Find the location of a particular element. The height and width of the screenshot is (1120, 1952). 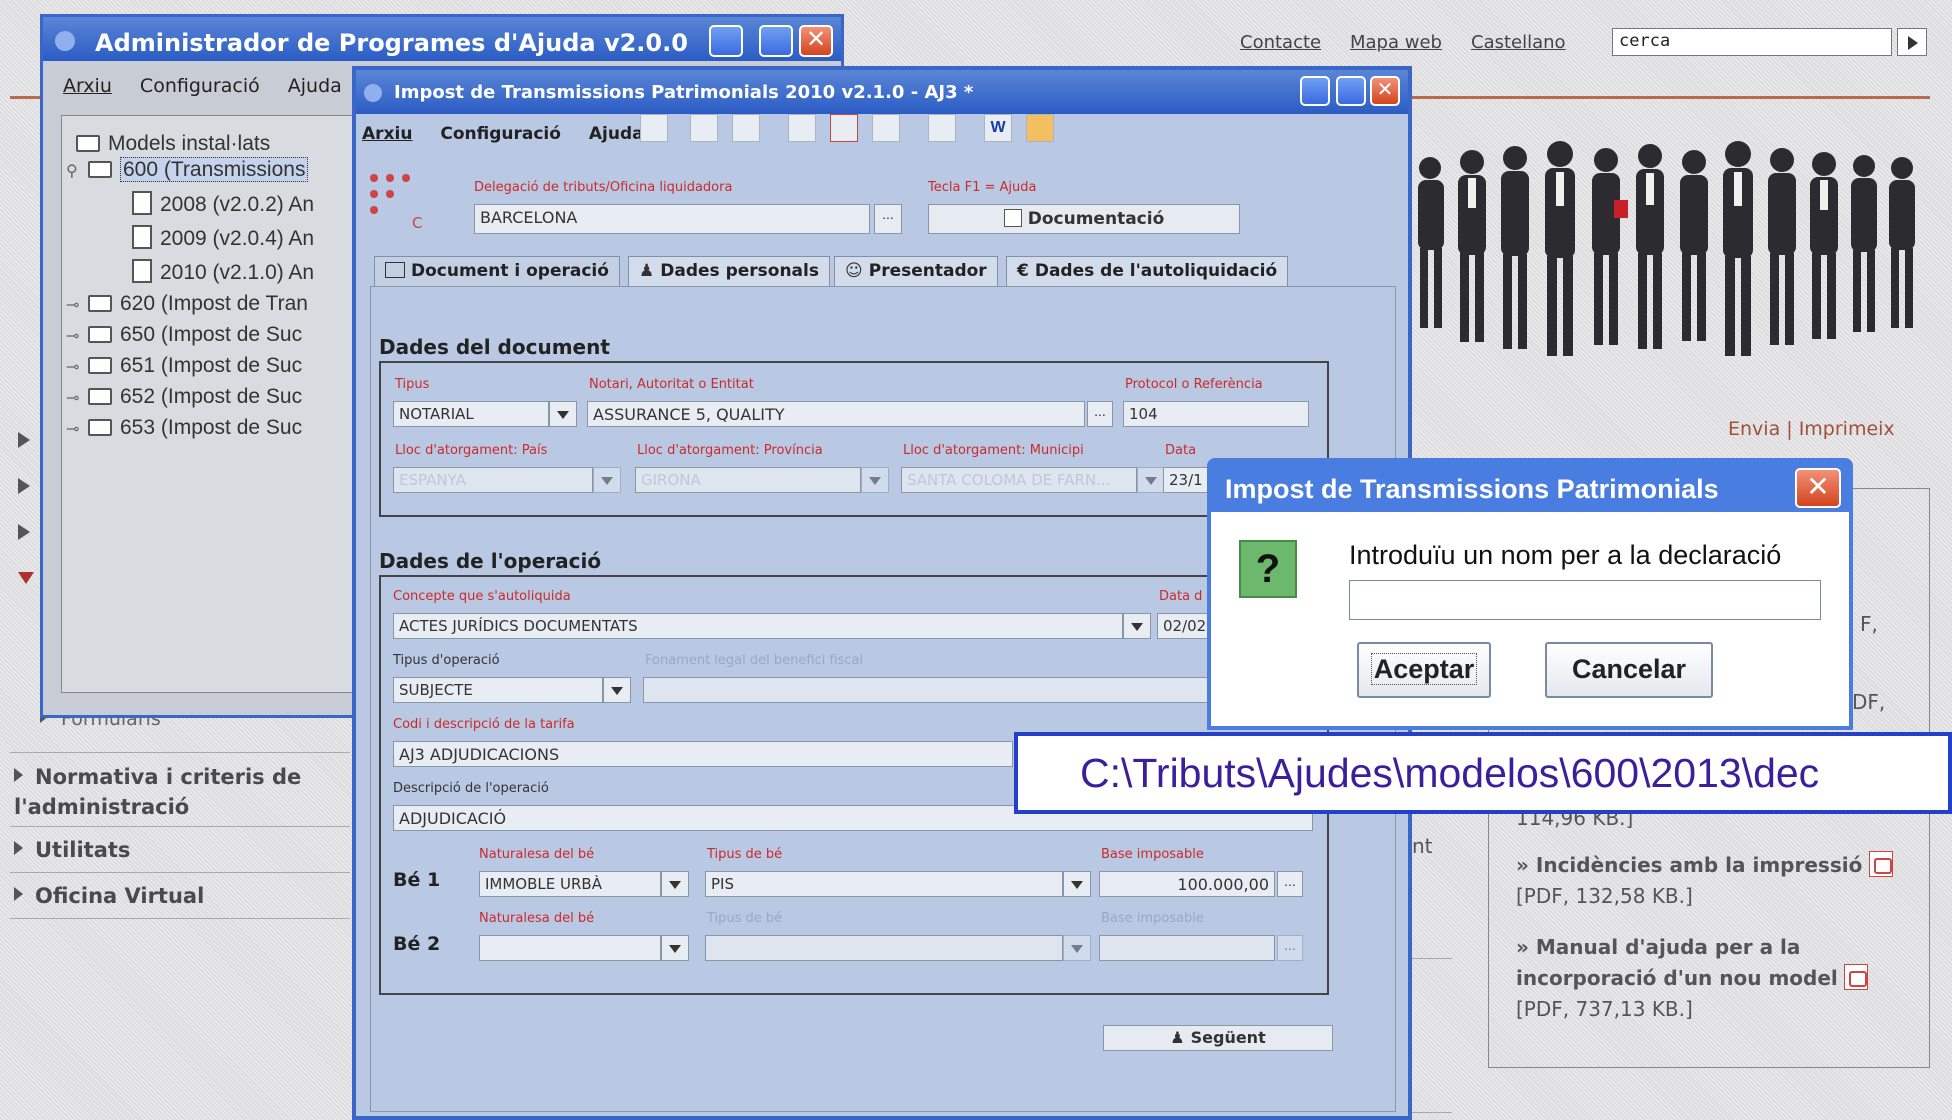

concepte-select: ACTES JURÍDICS DOCUMENTATS is located at coordinates (758, 626).